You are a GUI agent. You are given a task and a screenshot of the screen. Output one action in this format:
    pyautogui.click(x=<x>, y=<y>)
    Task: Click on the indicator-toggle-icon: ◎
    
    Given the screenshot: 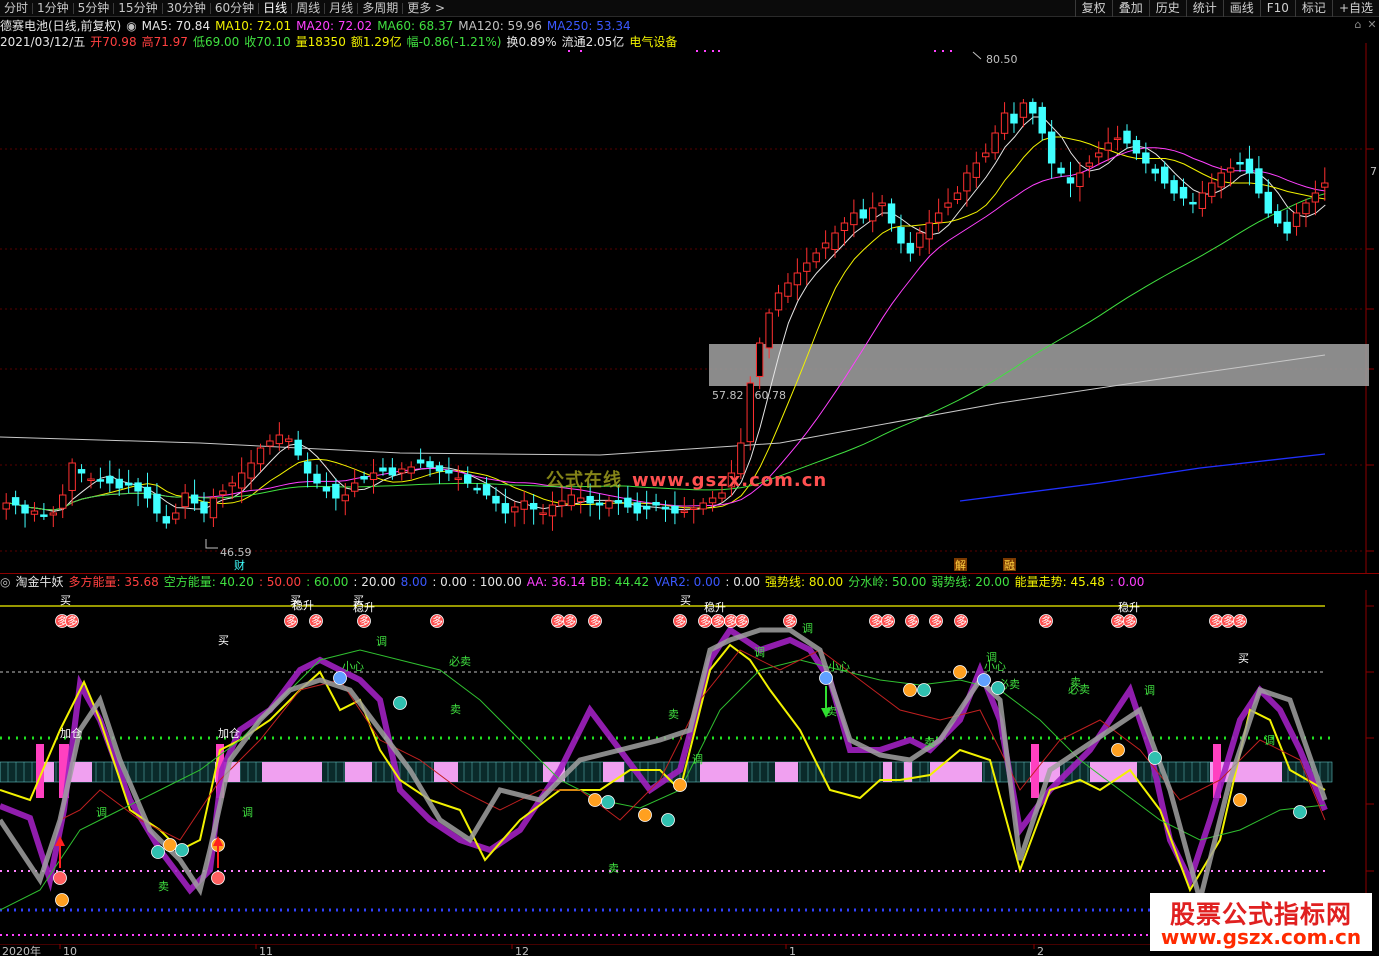 What is the action you would take?
    pyautogui.click(x=5, y=582)
    